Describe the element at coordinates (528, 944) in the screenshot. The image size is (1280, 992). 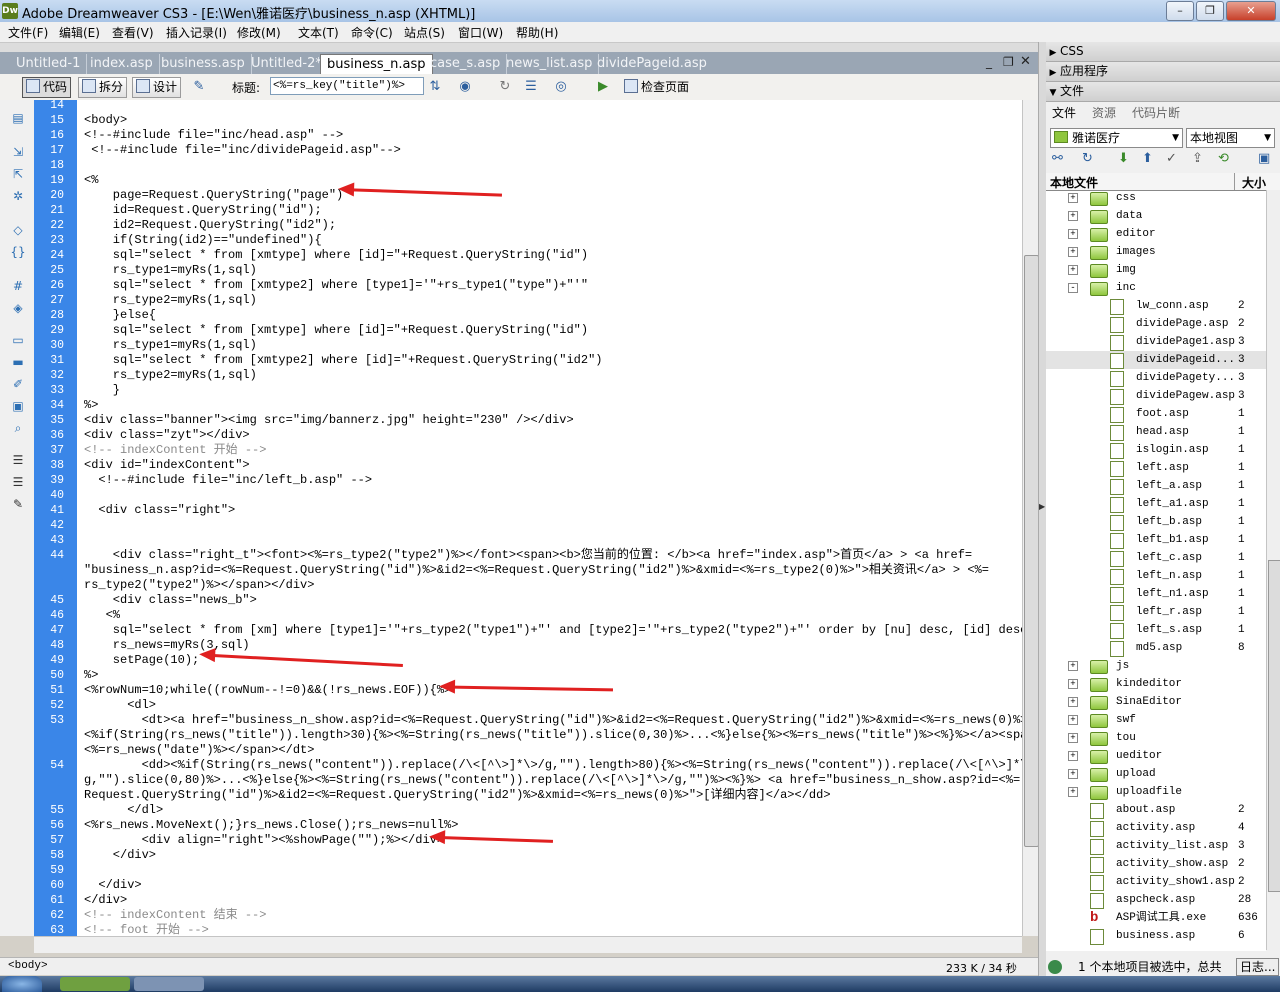
I see `editor-horizontal-scrollbar` at that location.